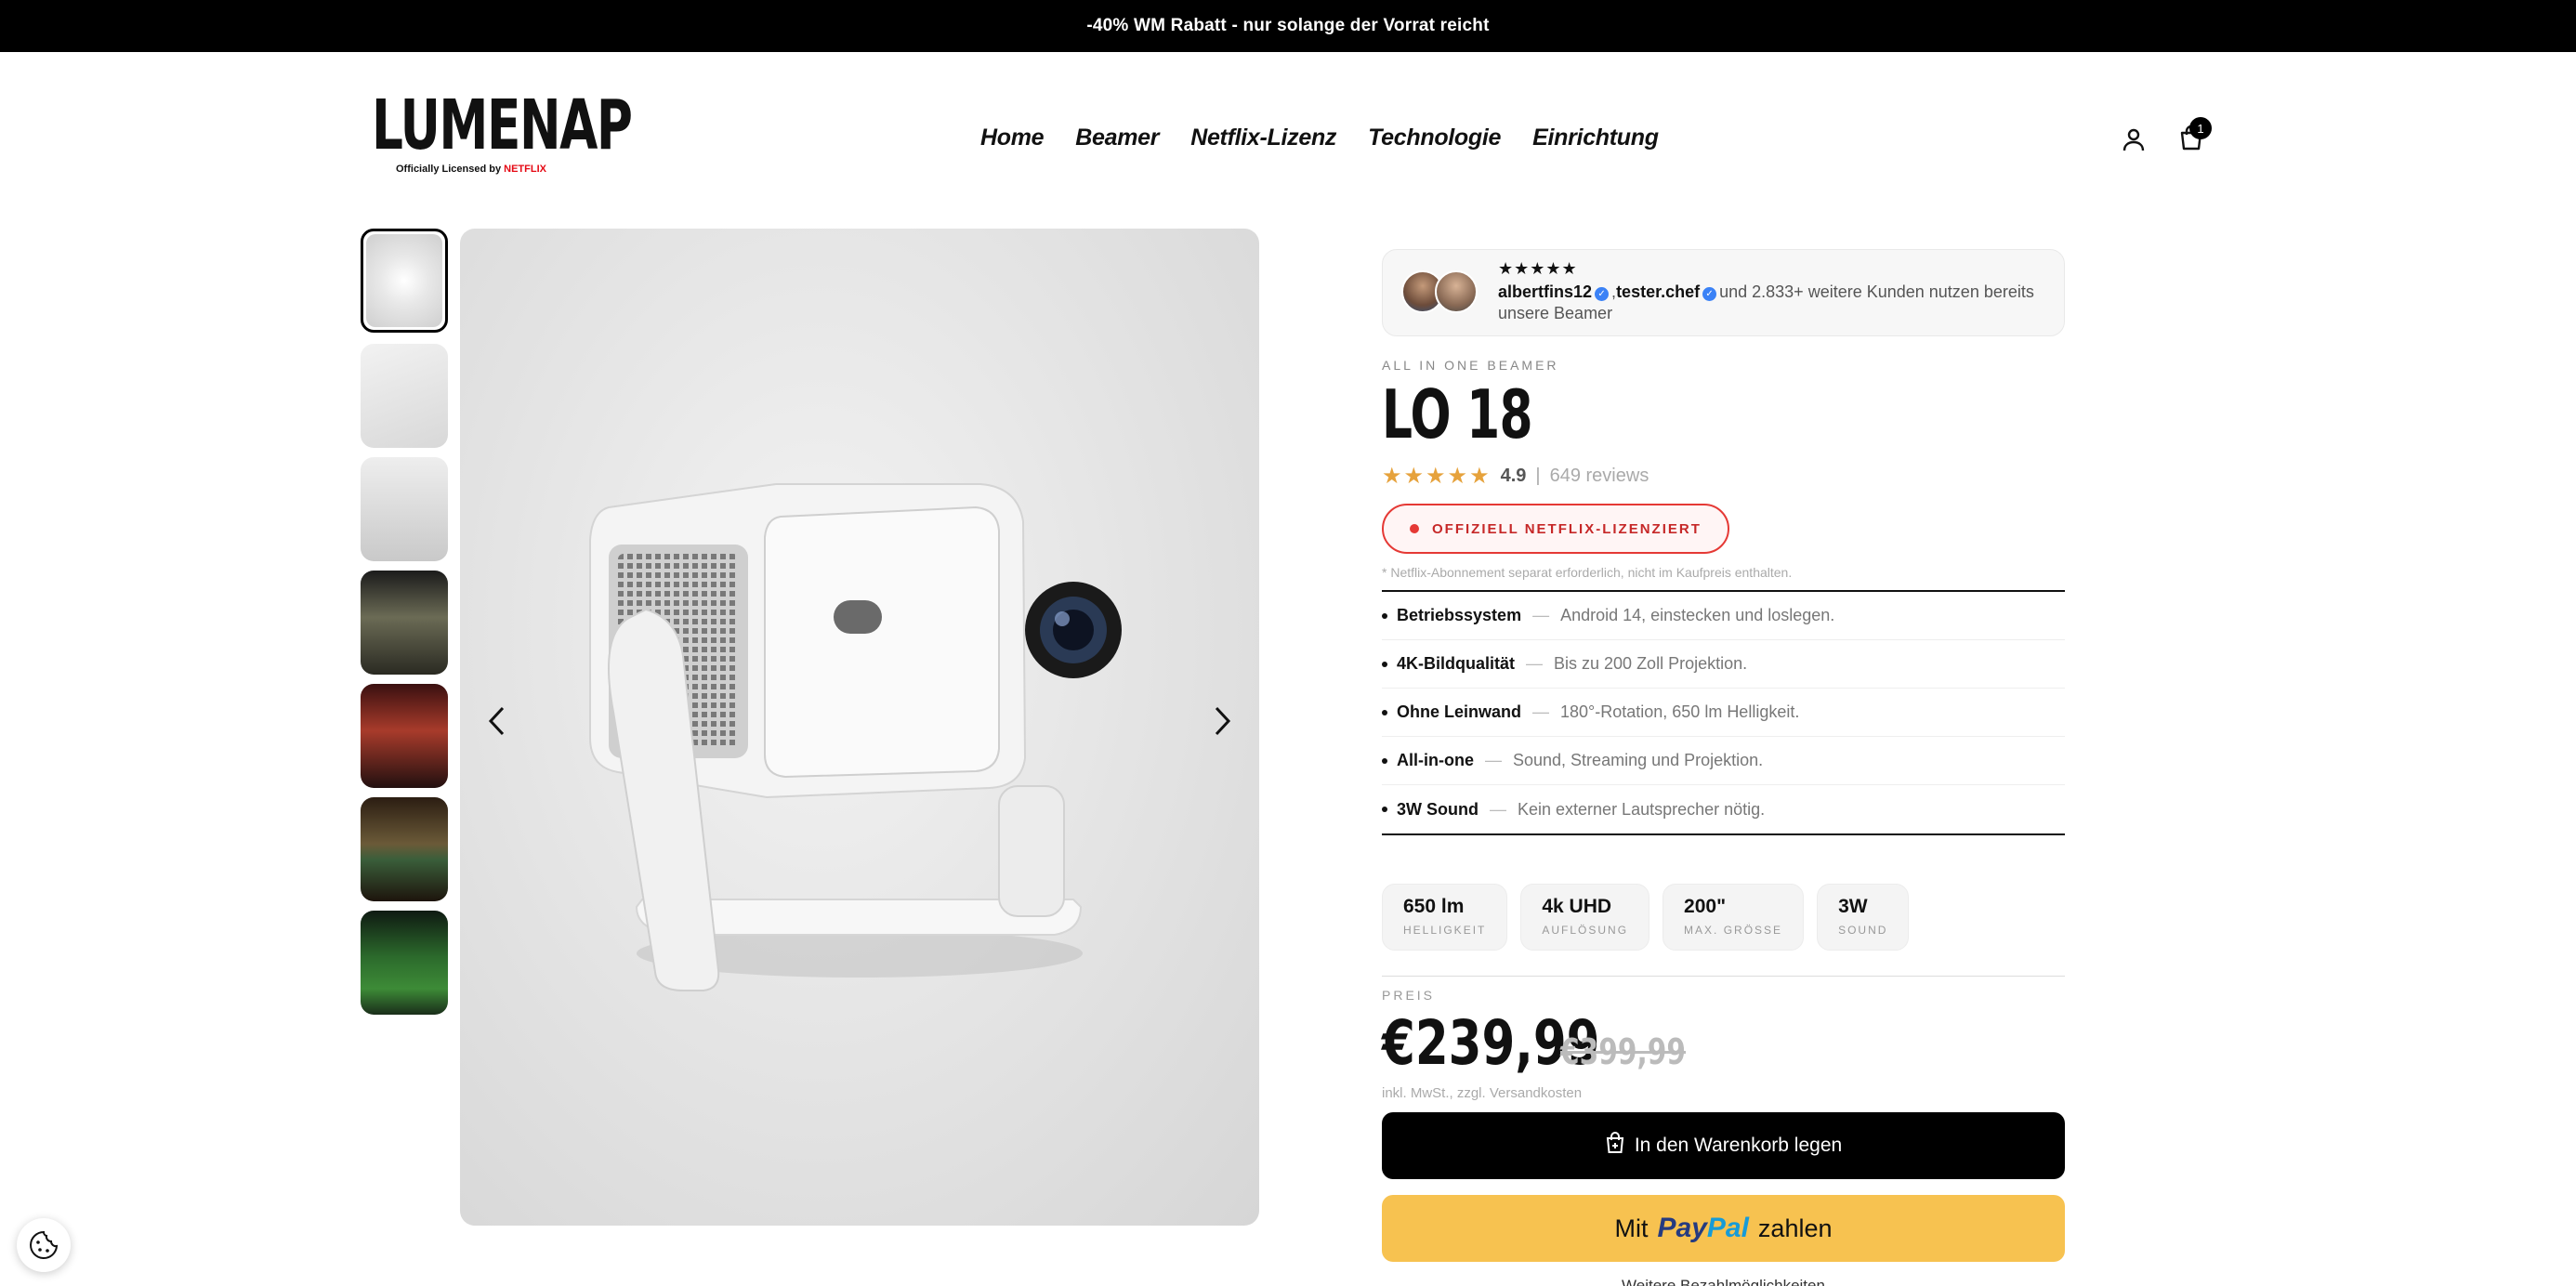  Describe the element at coordinates (1117, 138) in the screenshot. I see `nav-beamer: Beamer` at that location.